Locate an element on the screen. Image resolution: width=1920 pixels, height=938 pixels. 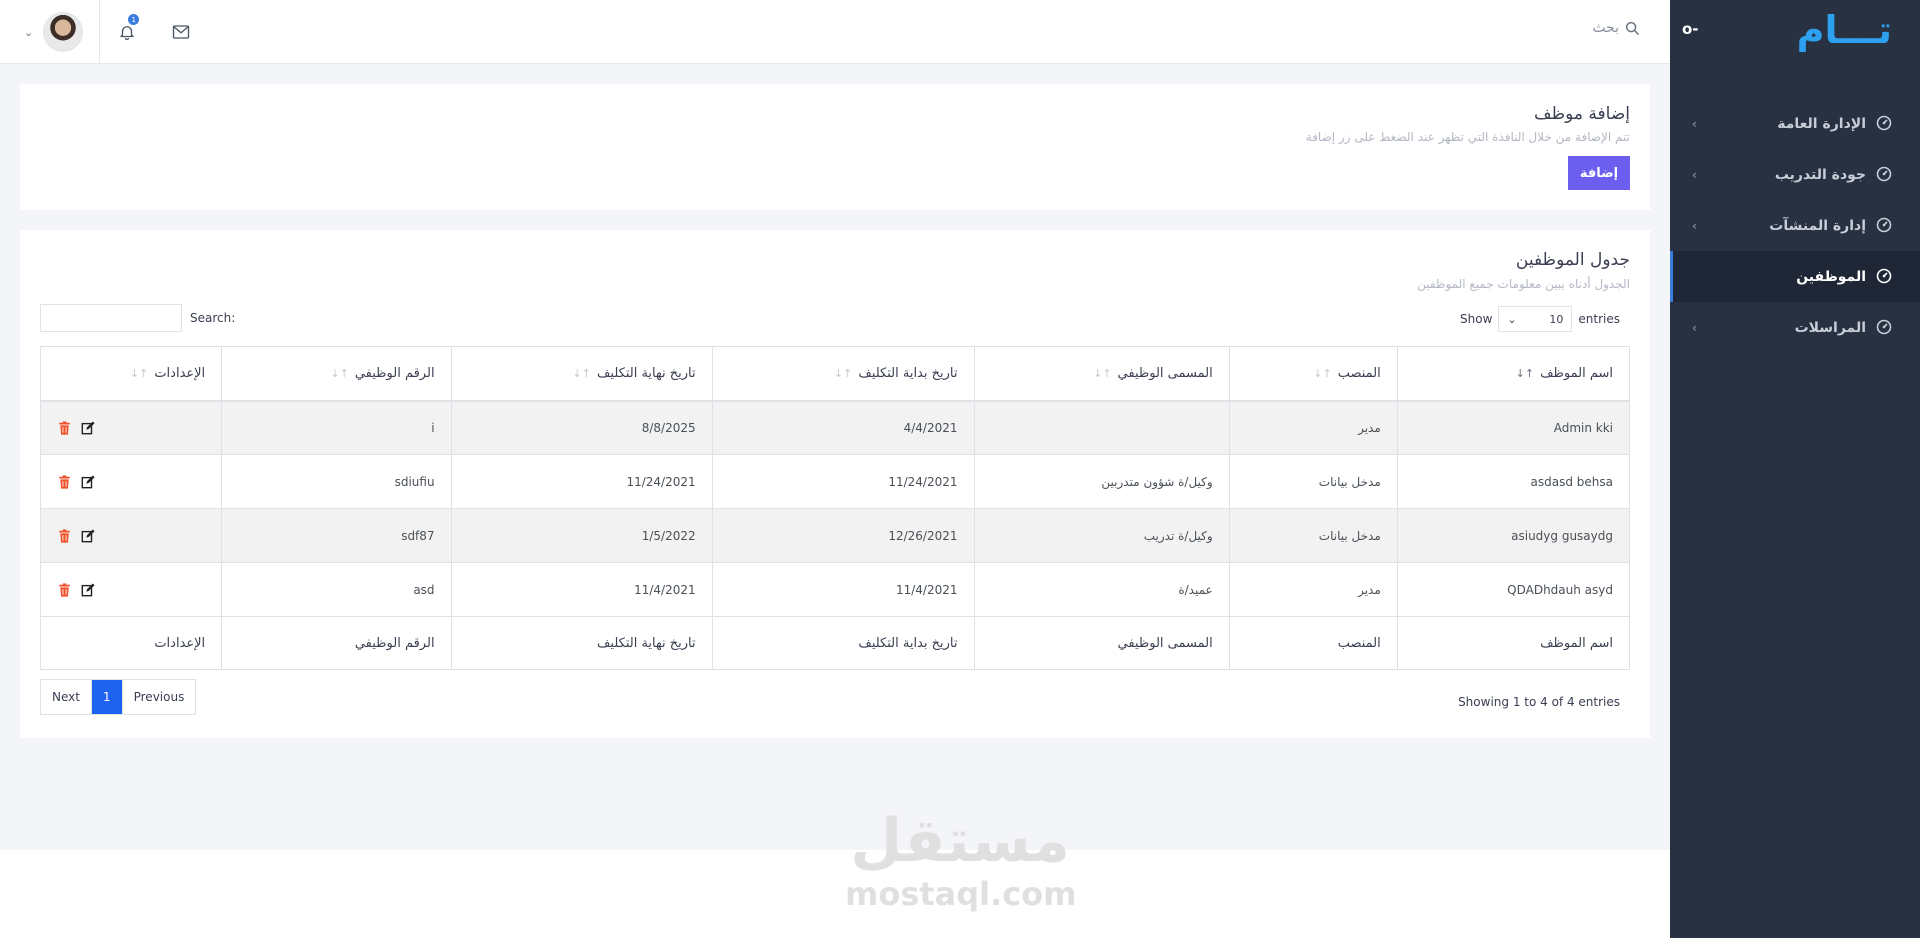
top-bar: بحث ⌄ 1 is located at coordinates (835, 32).